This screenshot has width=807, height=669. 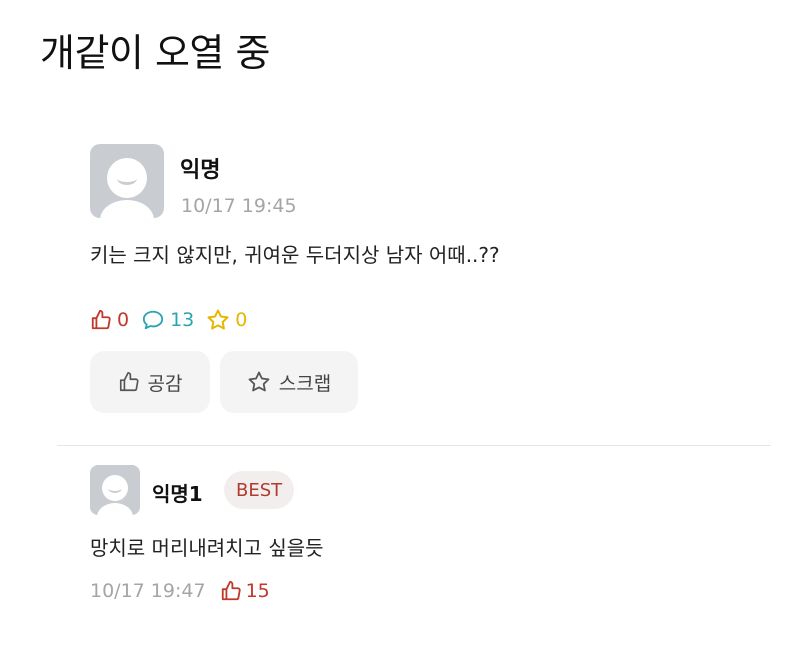 I want to click on like-count: 0, so click(x=123, y=320).